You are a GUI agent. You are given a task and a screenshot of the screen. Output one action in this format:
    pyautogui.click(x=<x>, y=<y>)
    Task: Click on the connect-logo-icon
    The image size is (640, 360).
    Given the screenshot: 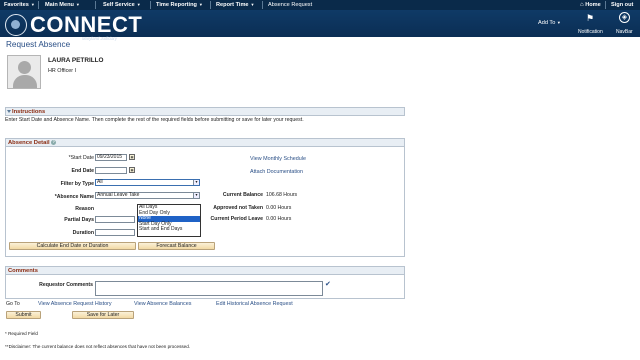 What is the action you would take?
    pyautogui.click(x=16, y=25)
    